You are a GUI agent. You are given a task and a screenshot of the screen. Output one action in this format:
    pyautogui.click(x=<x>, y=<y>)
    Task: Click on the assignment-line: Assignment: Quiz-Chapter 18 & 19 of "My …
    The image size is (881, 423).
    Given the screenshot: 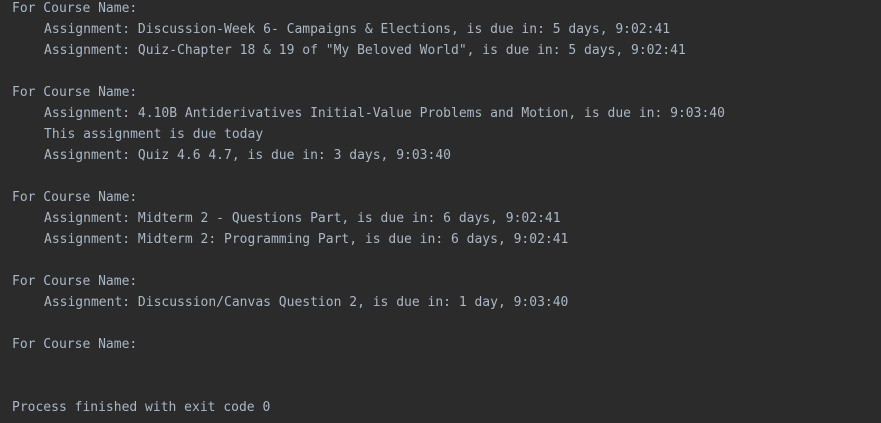 What is the action you would take?
    pyautogui.click(x=365, y=50)
    